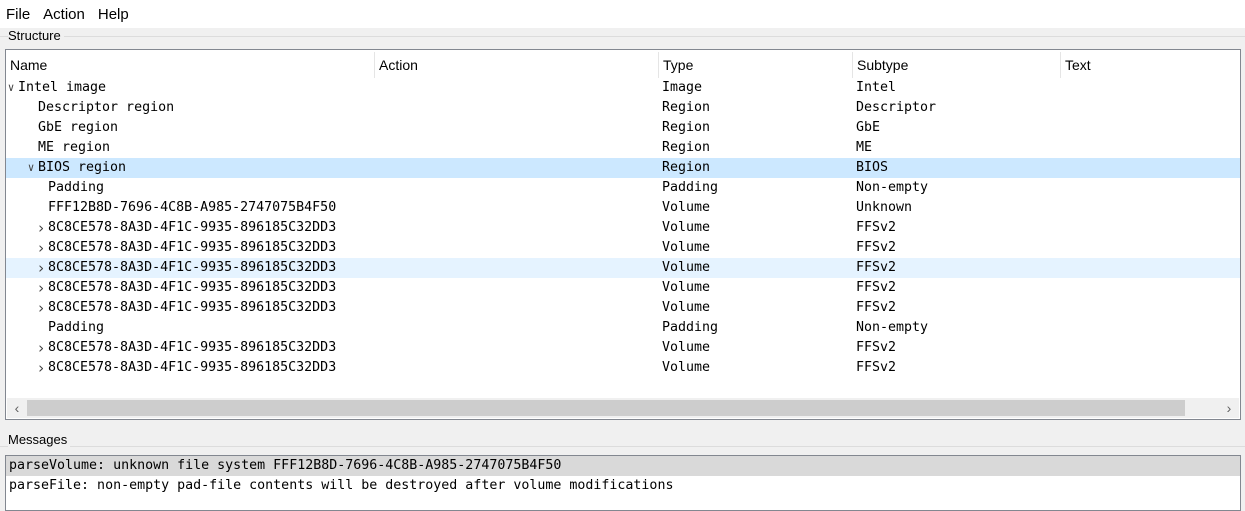 This screenshot has width=1245, height=511. I want to click on menu-bar: File Action Help, so click(622, 14).